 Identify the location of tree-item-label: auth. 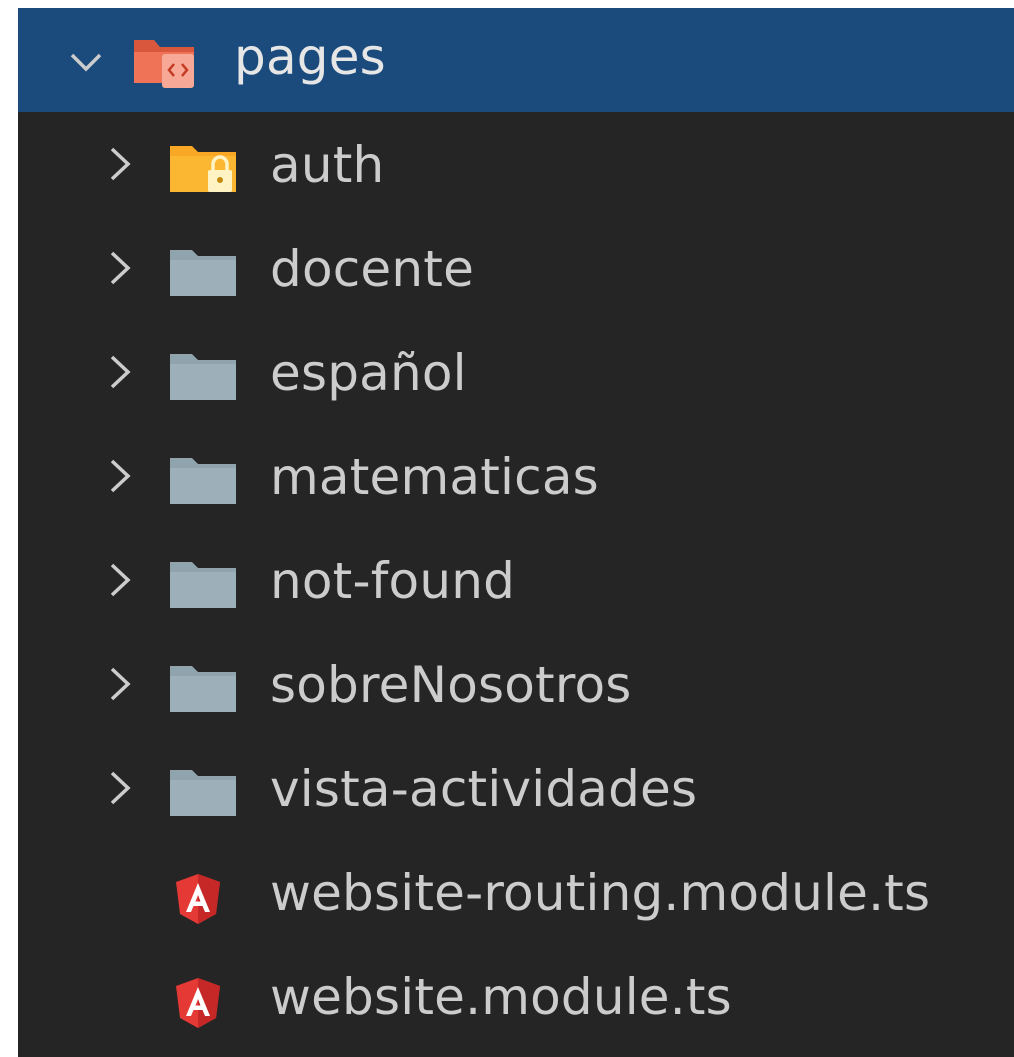
(327, 165).